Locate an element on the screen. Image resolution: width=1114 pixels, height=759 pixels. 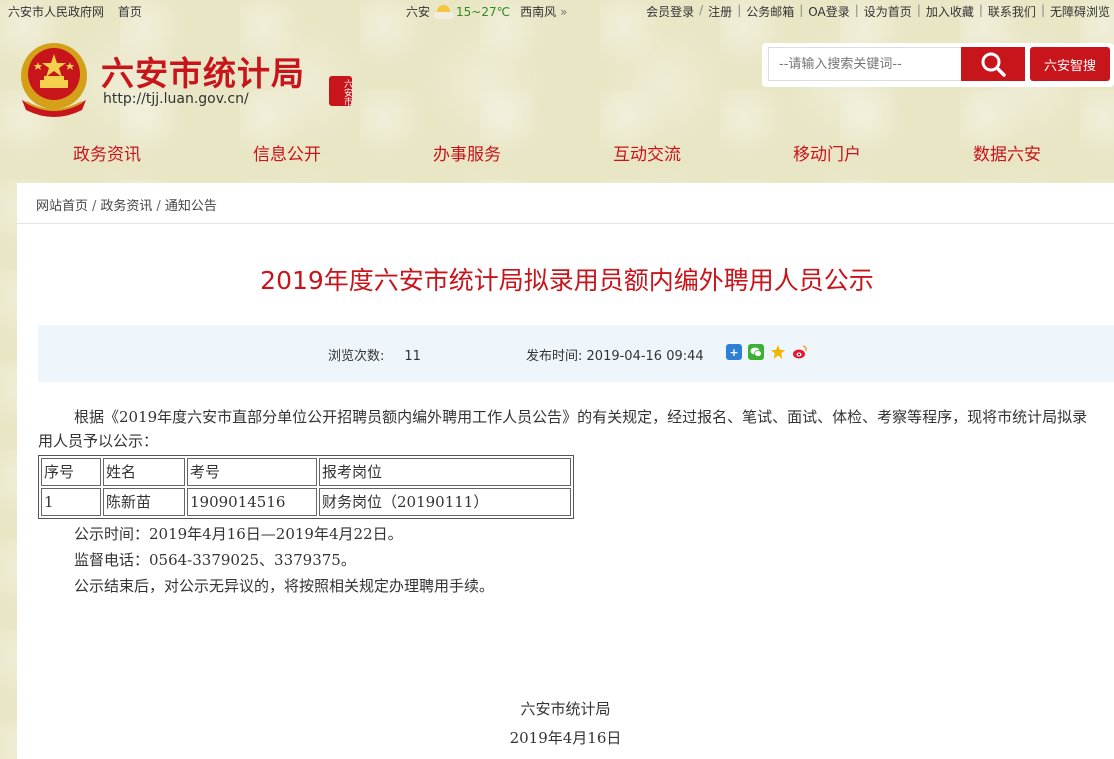
view-count: 浏览次数: 11 is located at coordinates (374, 354).